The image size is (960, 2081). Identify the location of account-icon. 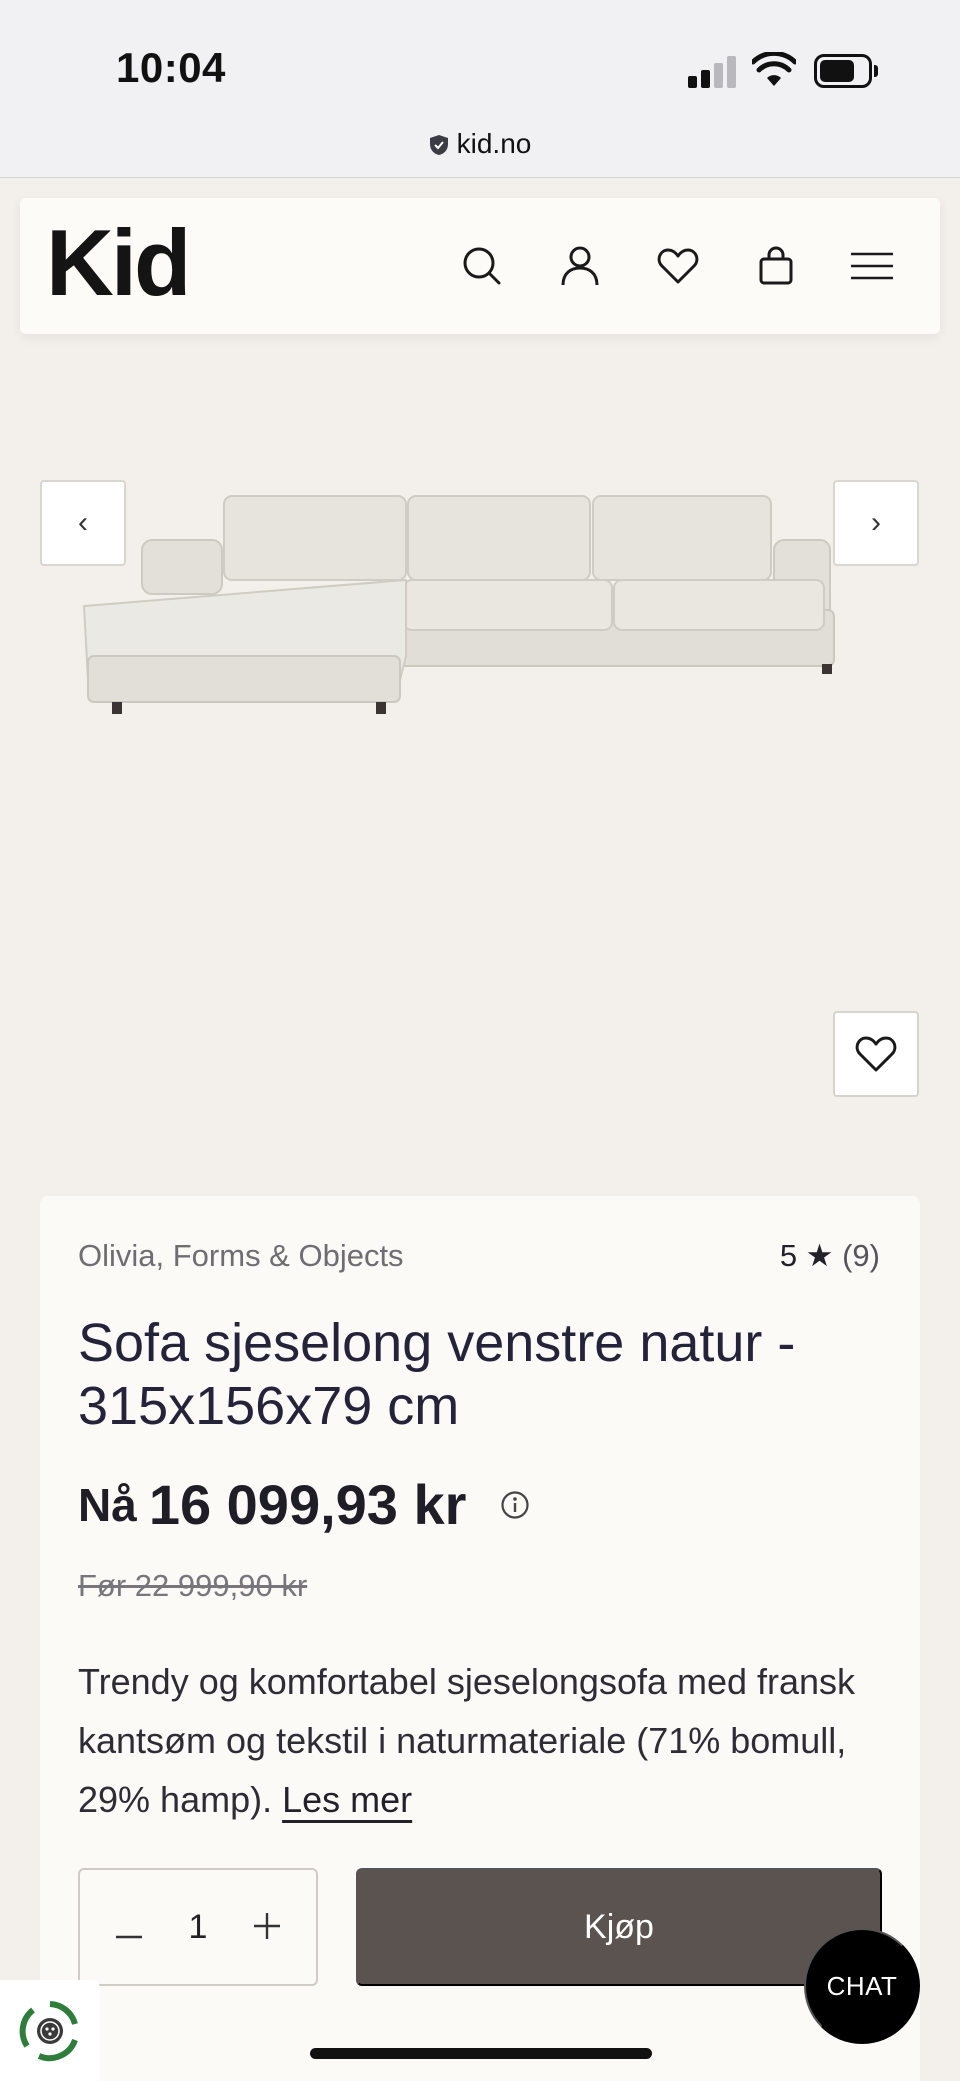
(580, 266).